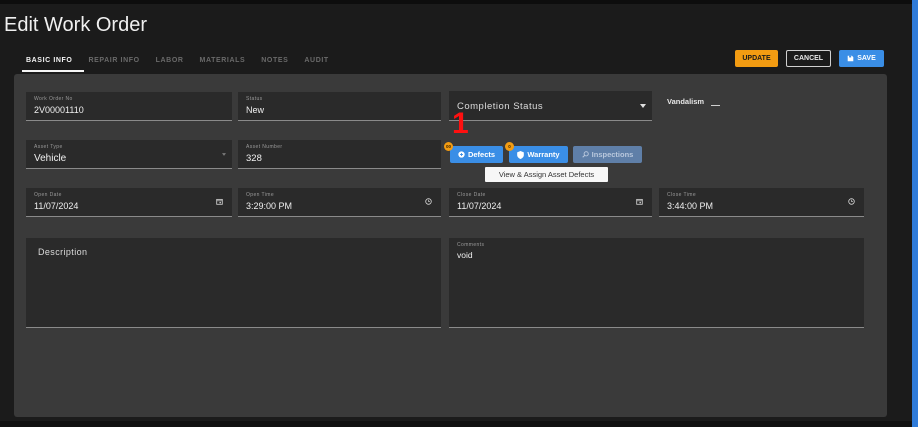 This screenshot has height=427, width=918. Describe the element at coordinates (461, 154) in the screenshot. I see `defects-icon` at that location.